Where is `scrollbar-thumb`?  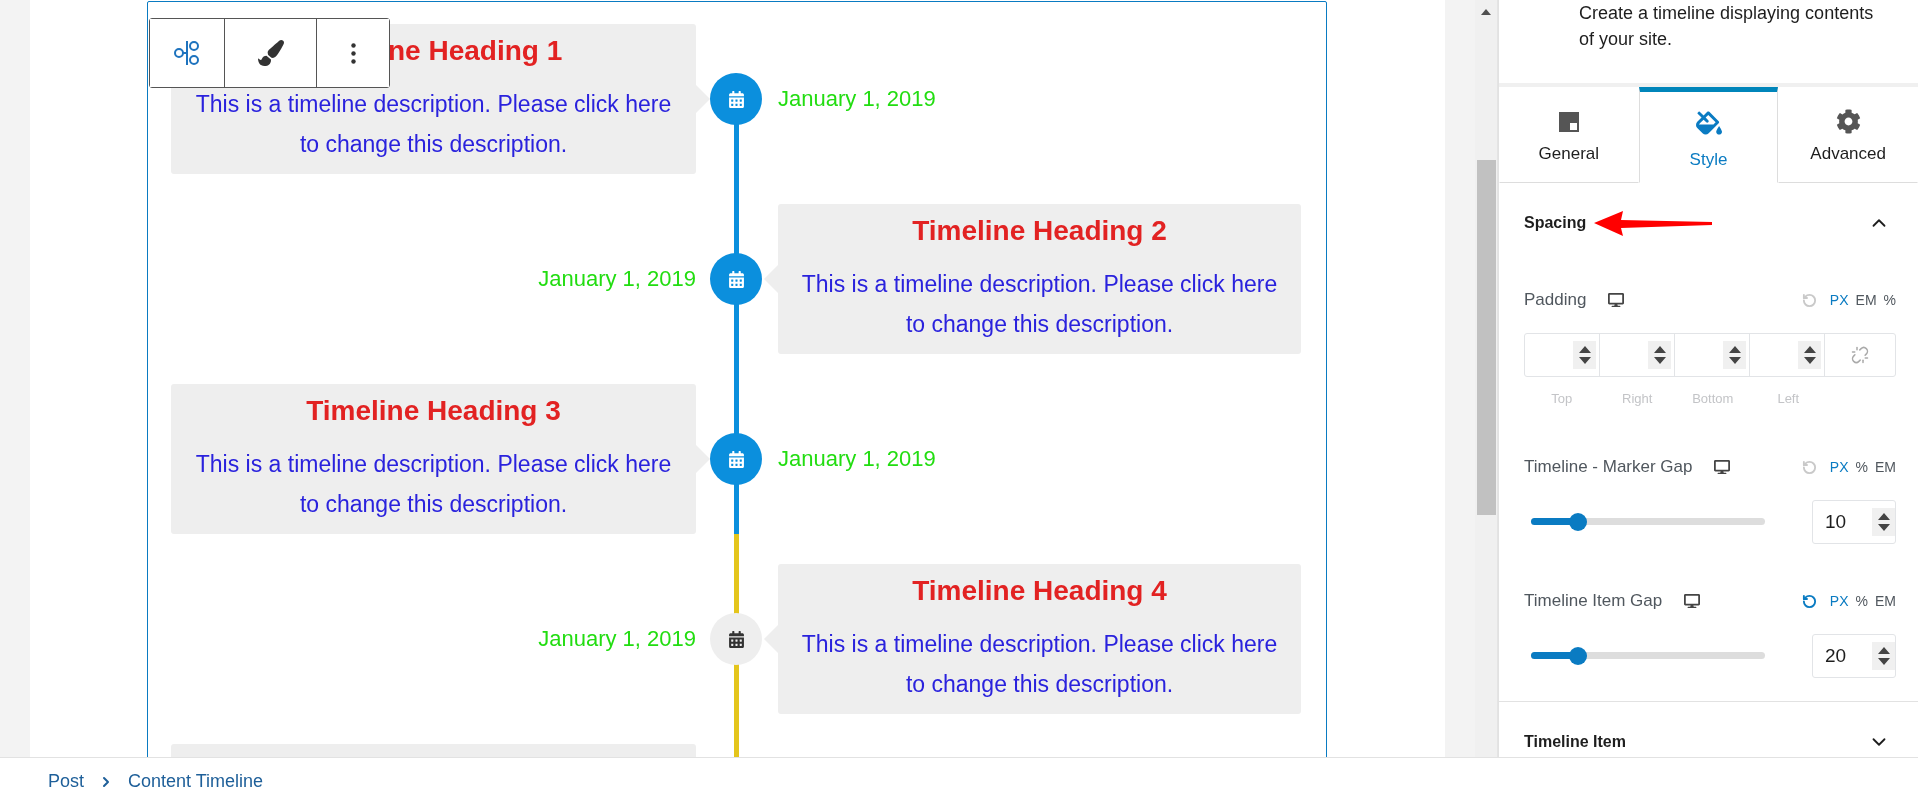
scrollbar-thumb is located at coordinates (1486, 337).